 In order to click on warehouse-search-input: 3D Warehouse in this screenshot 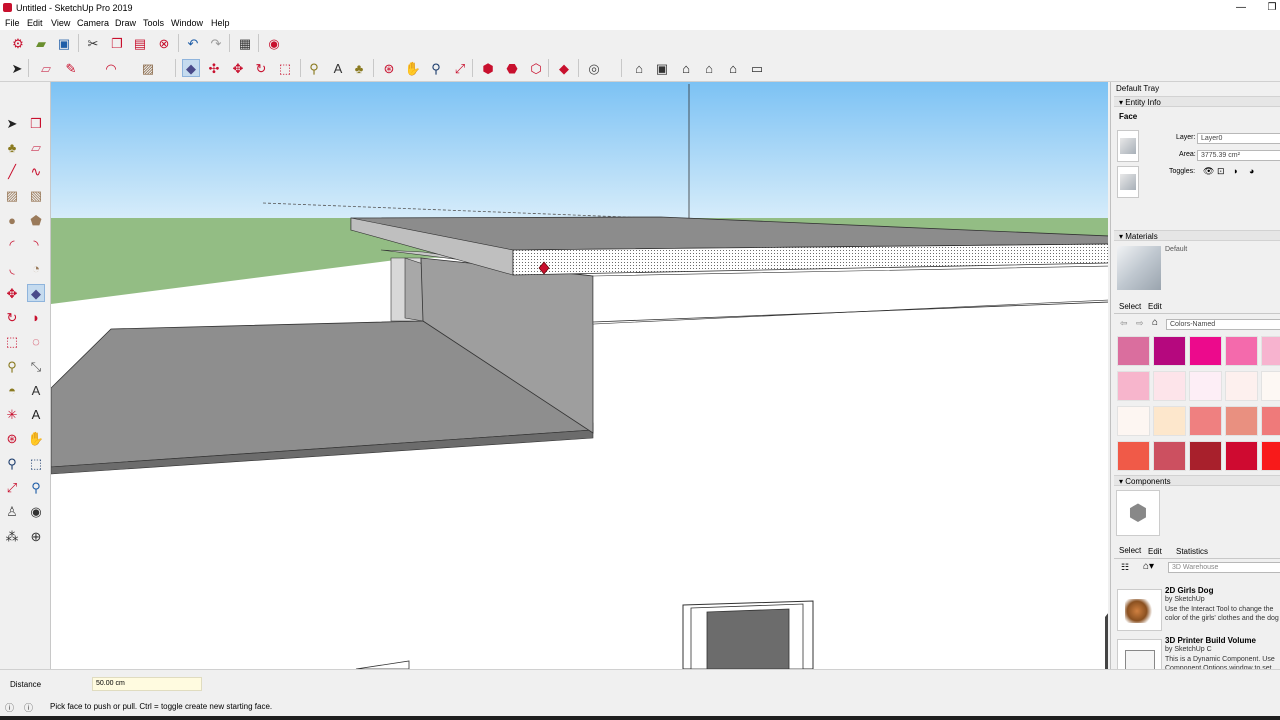, I will do `click(1224, 567)`.